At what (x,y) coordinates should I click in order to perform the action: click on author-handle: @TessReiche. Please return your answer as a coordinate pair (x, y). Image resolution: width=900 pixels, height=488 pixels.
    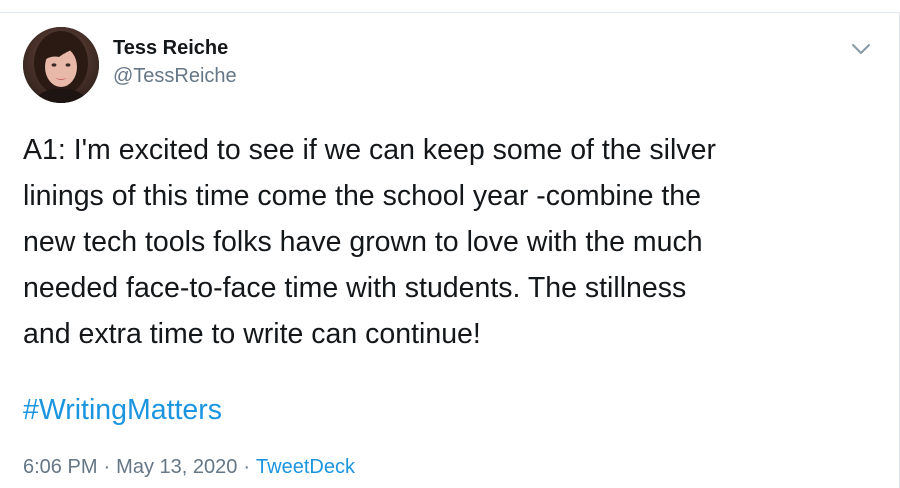
    Looking at the image, I should click on (175, 76).